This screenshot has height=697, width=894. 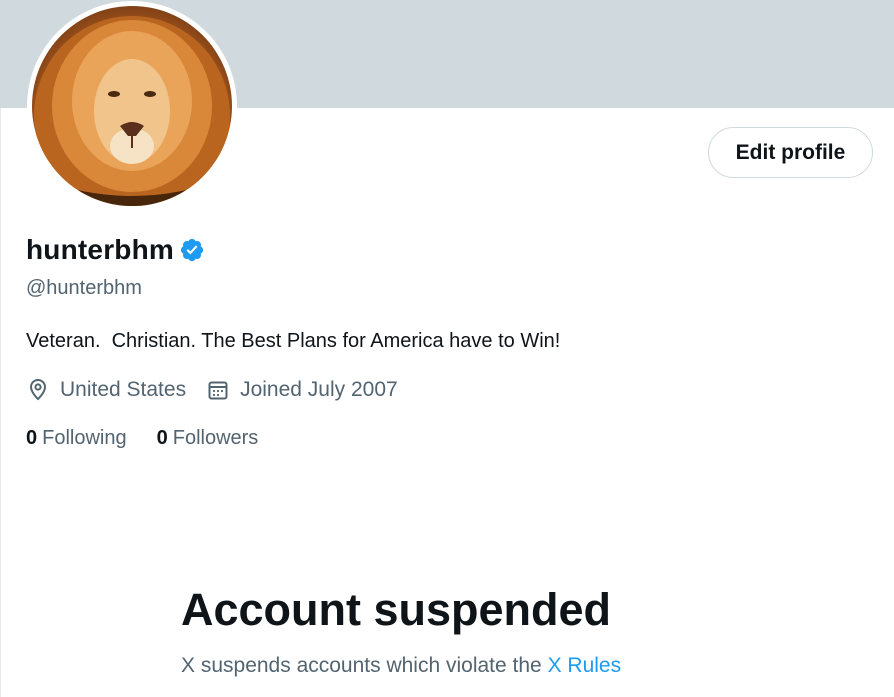 I want to click on suspended-title: Account suspended, so click(x=396, y=609).